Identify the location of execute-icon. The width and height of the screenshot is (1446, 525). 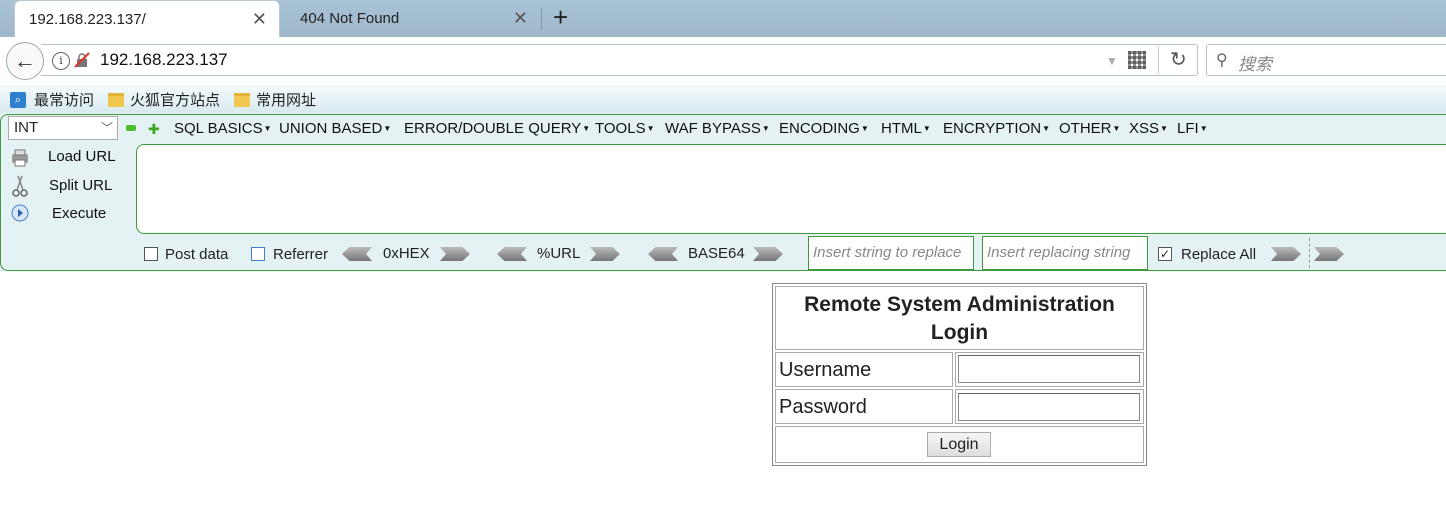
(20, 213).